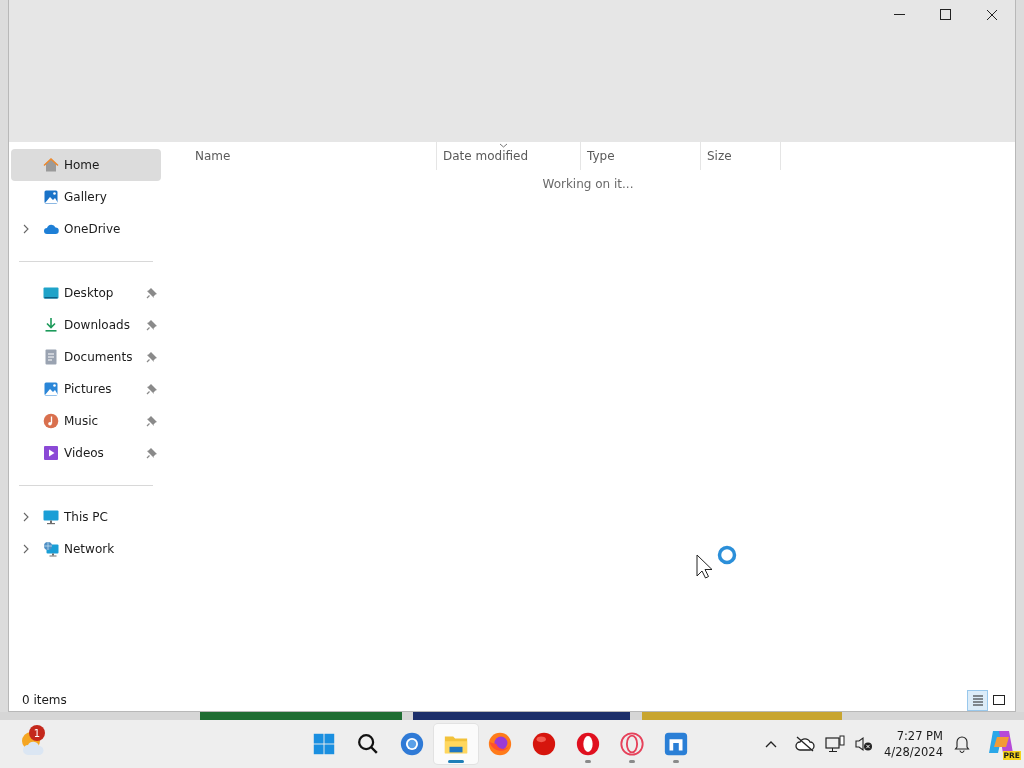 This screenshot has height=768, width=1024. Describe the element at coordinates (86, 197) in the screenshot. I see `sidebar-item: Gallery` at that location.